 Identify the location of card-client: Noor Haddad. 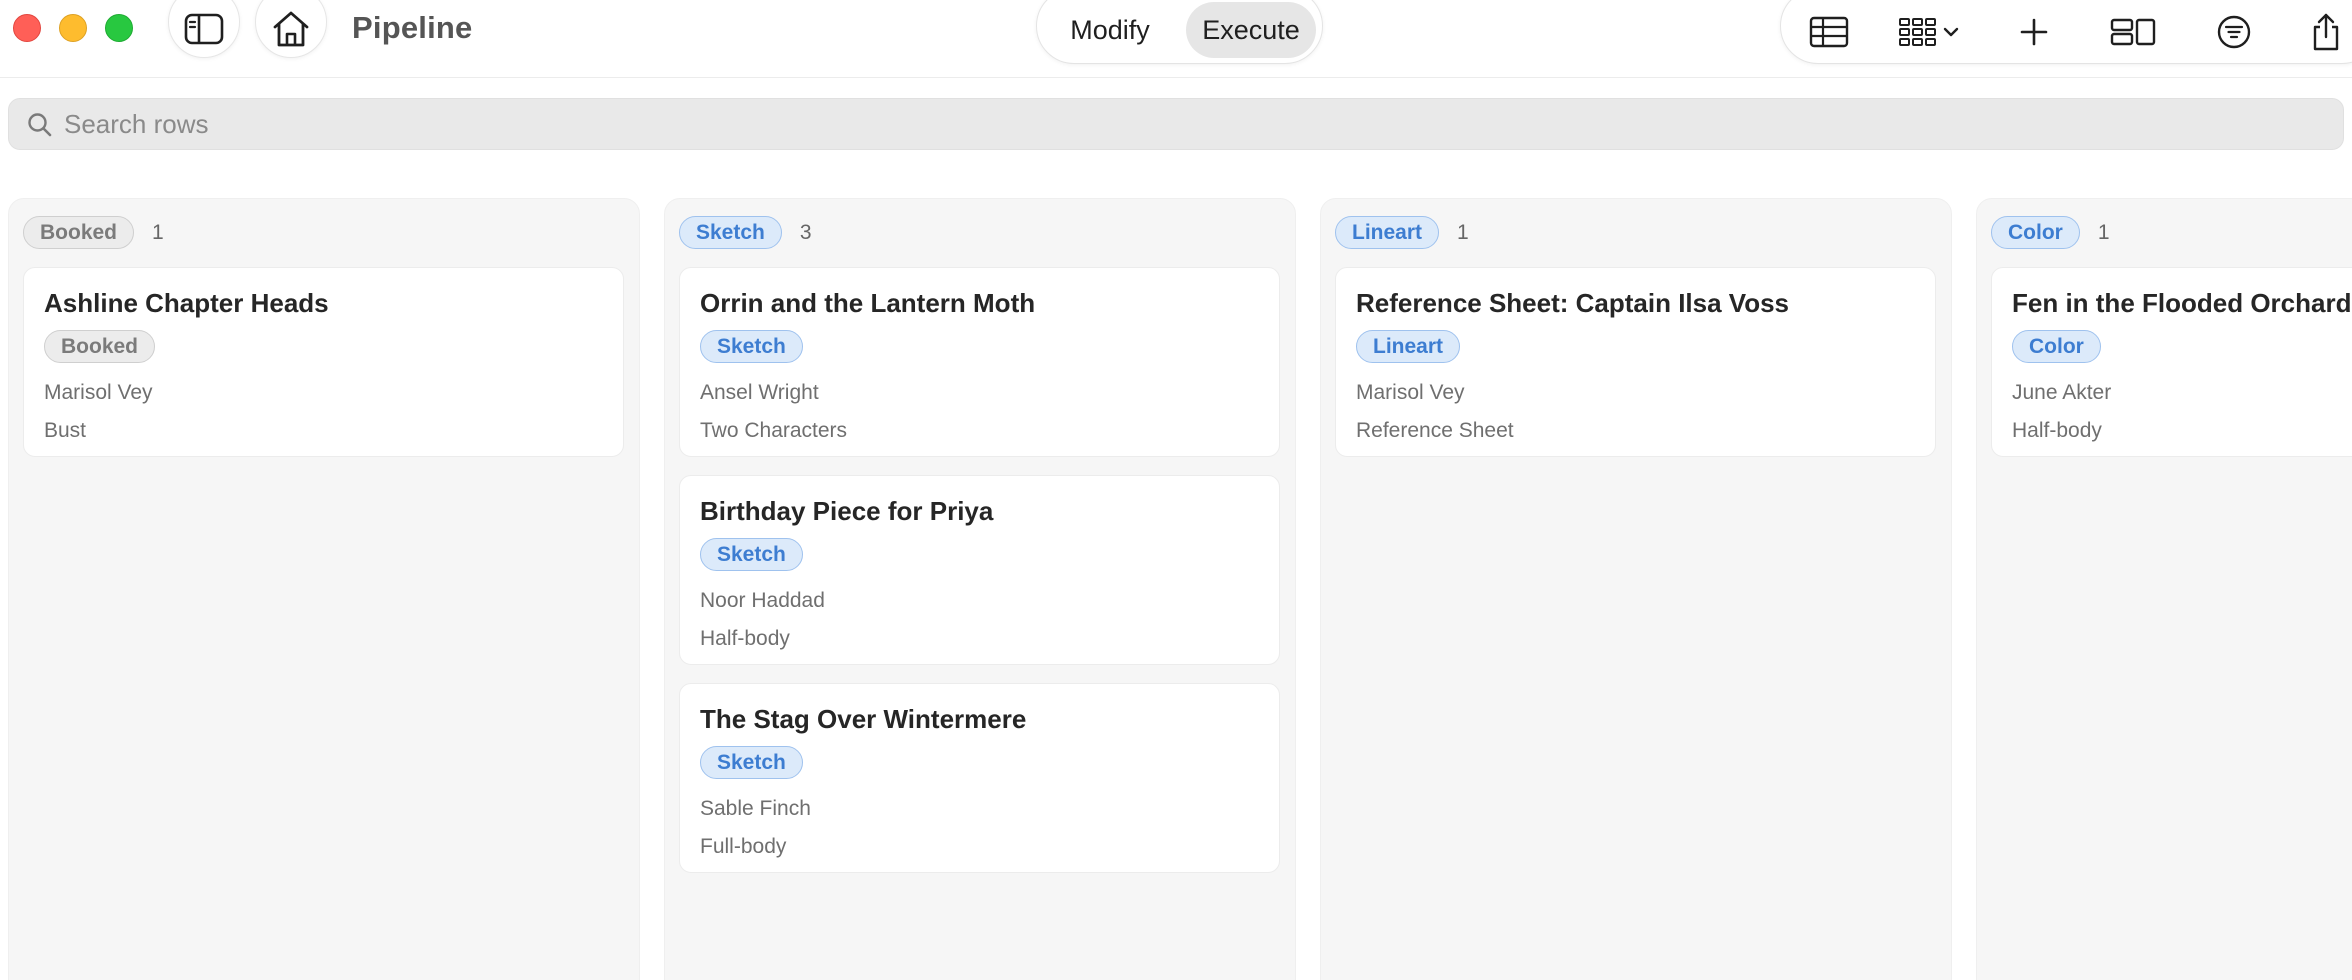
(762, 600).